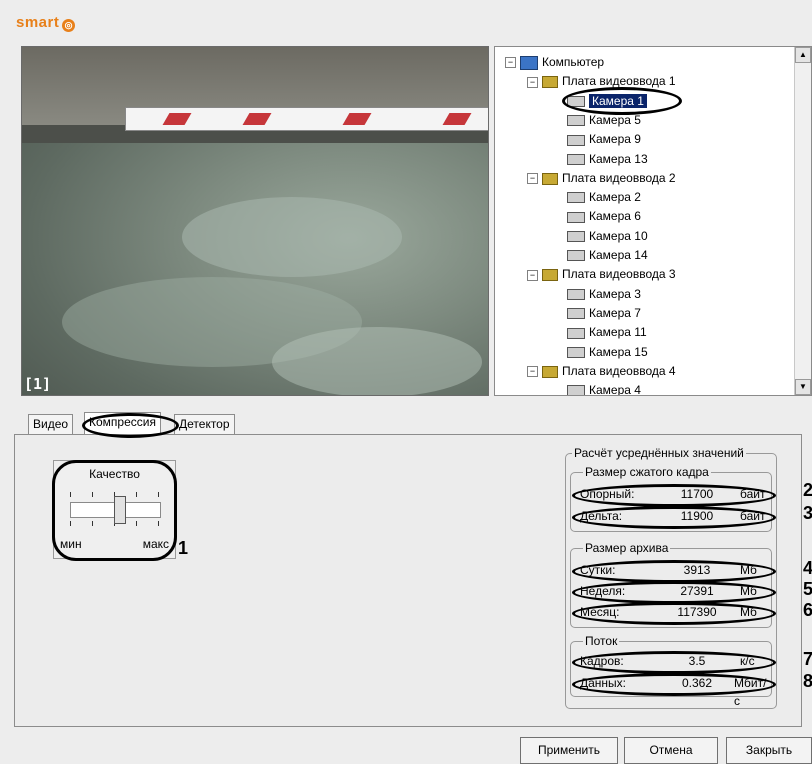 This screenshot has height=764, width=812. What do you see at coordinates (674, 690) in the screenshot?
I see `stream-data-row: Данных: 0.362 Мбит/с` at bounding box center [674, 690].